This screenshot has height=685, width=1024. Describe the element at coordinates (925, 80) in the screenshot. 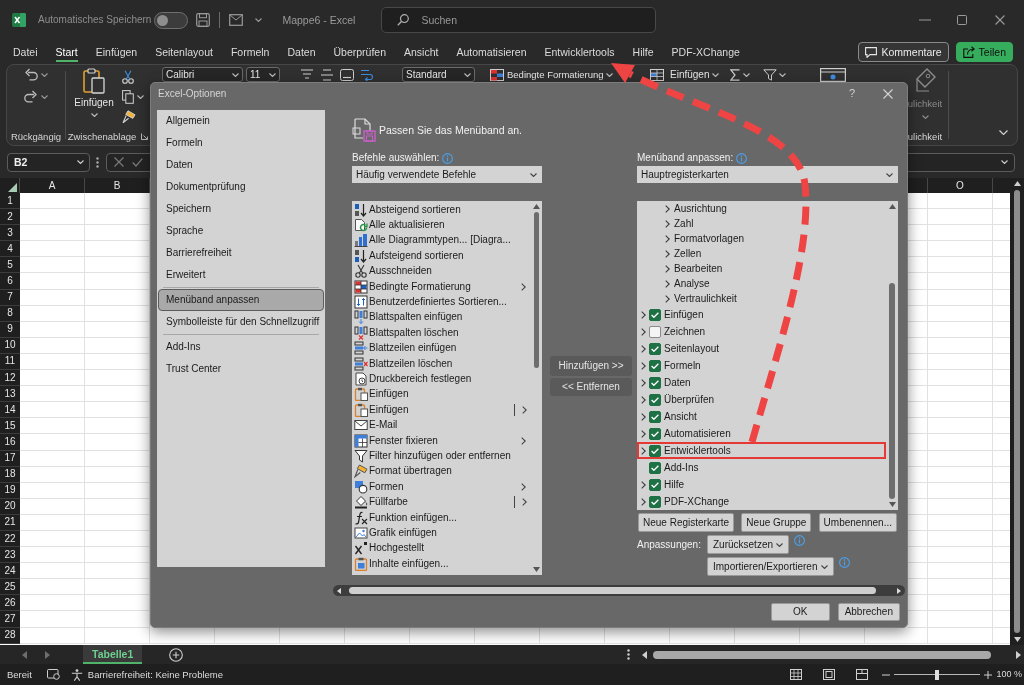

I see `tag-icon` at that location.